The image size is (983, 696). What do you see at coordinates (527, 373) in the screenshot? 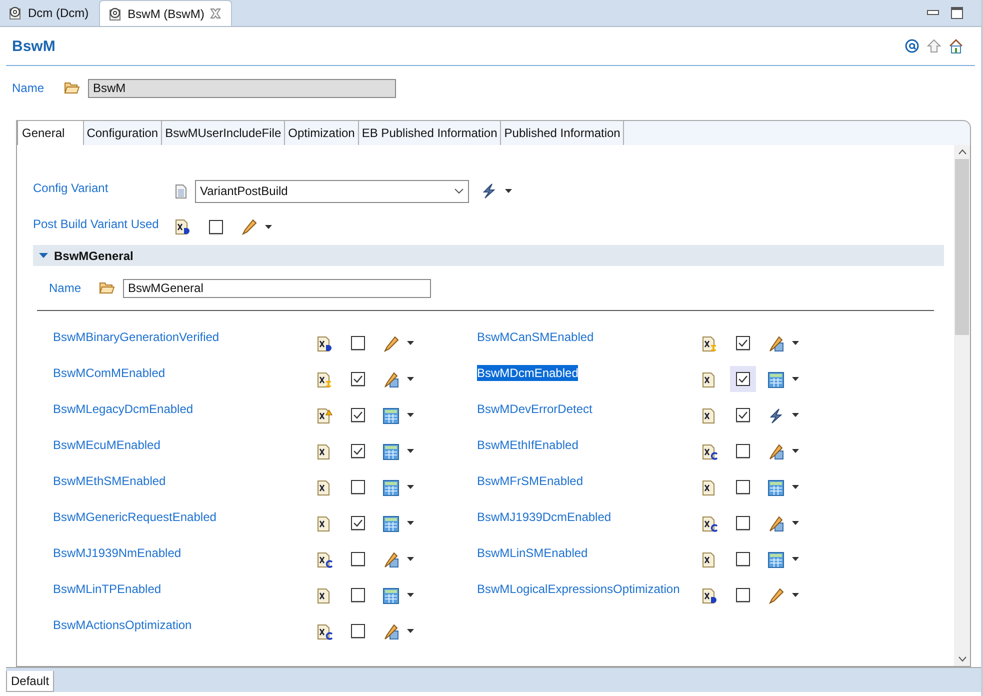
I see `parameter-label: BswMDcmEnabled` at bounding box center [527, 373].